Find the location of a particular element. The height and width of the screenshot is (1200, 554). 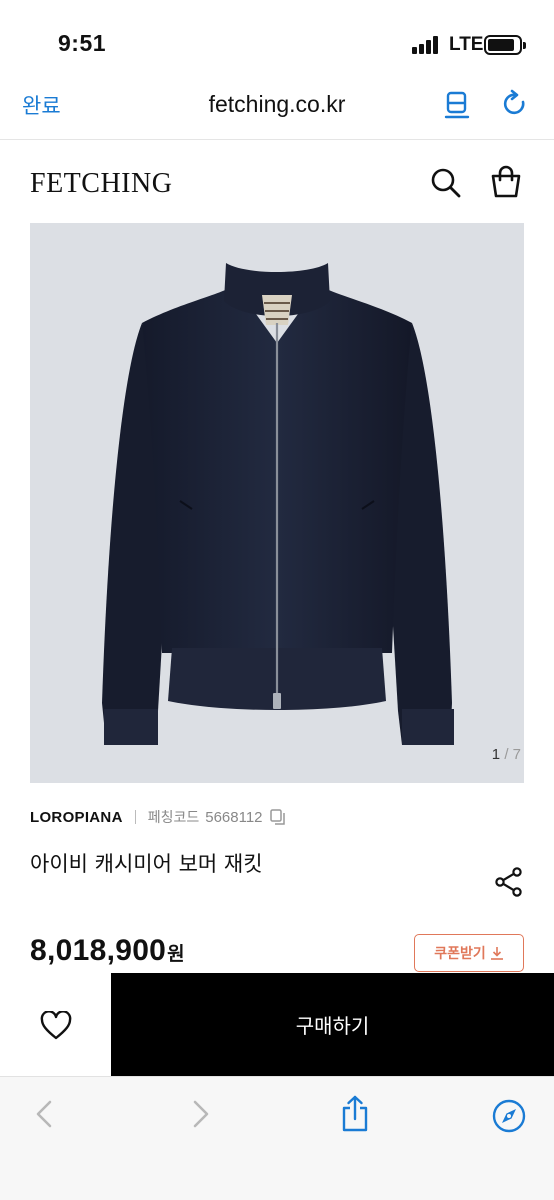

price: 8,018,900 원 is located at coordinates (107, 951).